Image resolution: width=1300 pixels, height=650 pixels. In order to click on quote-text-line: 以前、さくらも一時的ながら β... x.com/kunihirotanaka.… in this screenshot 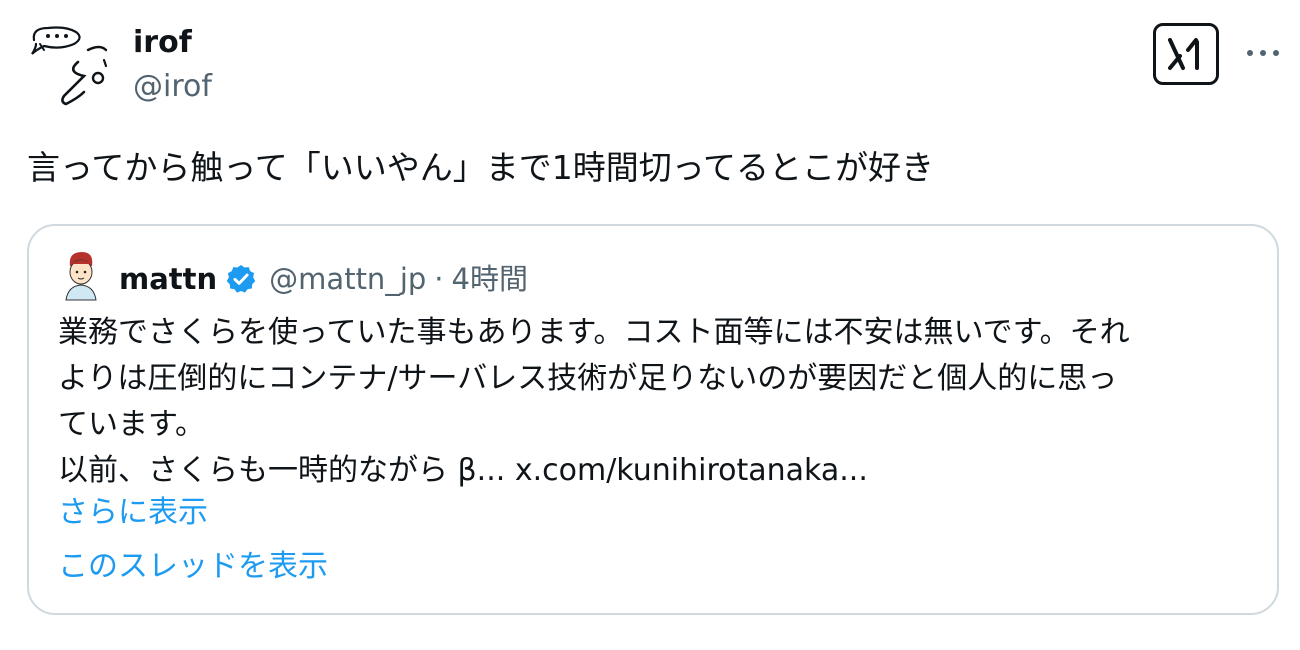, I will do `click(463, 470)`.